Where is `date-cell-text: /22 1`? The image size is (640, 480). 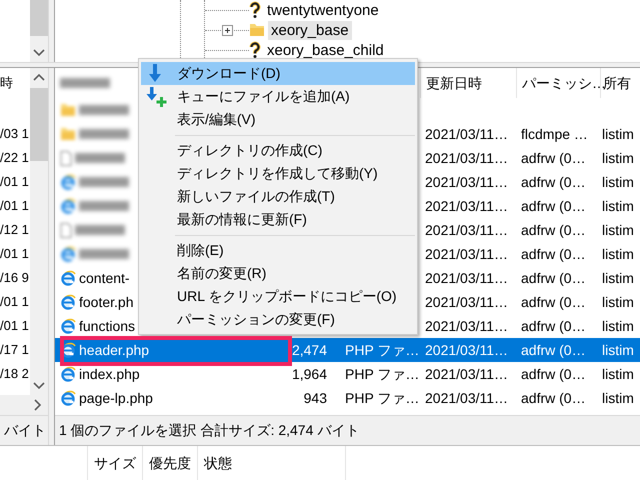 date-cell-text: /22 1 is located at coordinates (14, 158).